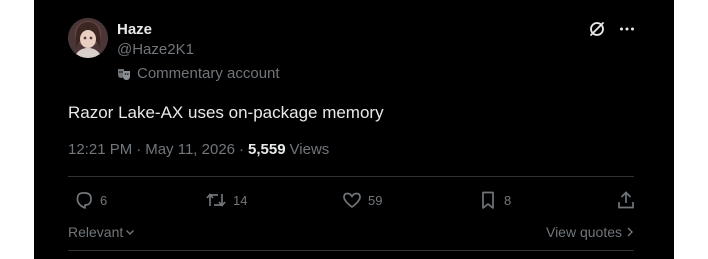 This screenshot has width=708, height=259. I want to click on bookmark-count: 8, so click(508, 200).